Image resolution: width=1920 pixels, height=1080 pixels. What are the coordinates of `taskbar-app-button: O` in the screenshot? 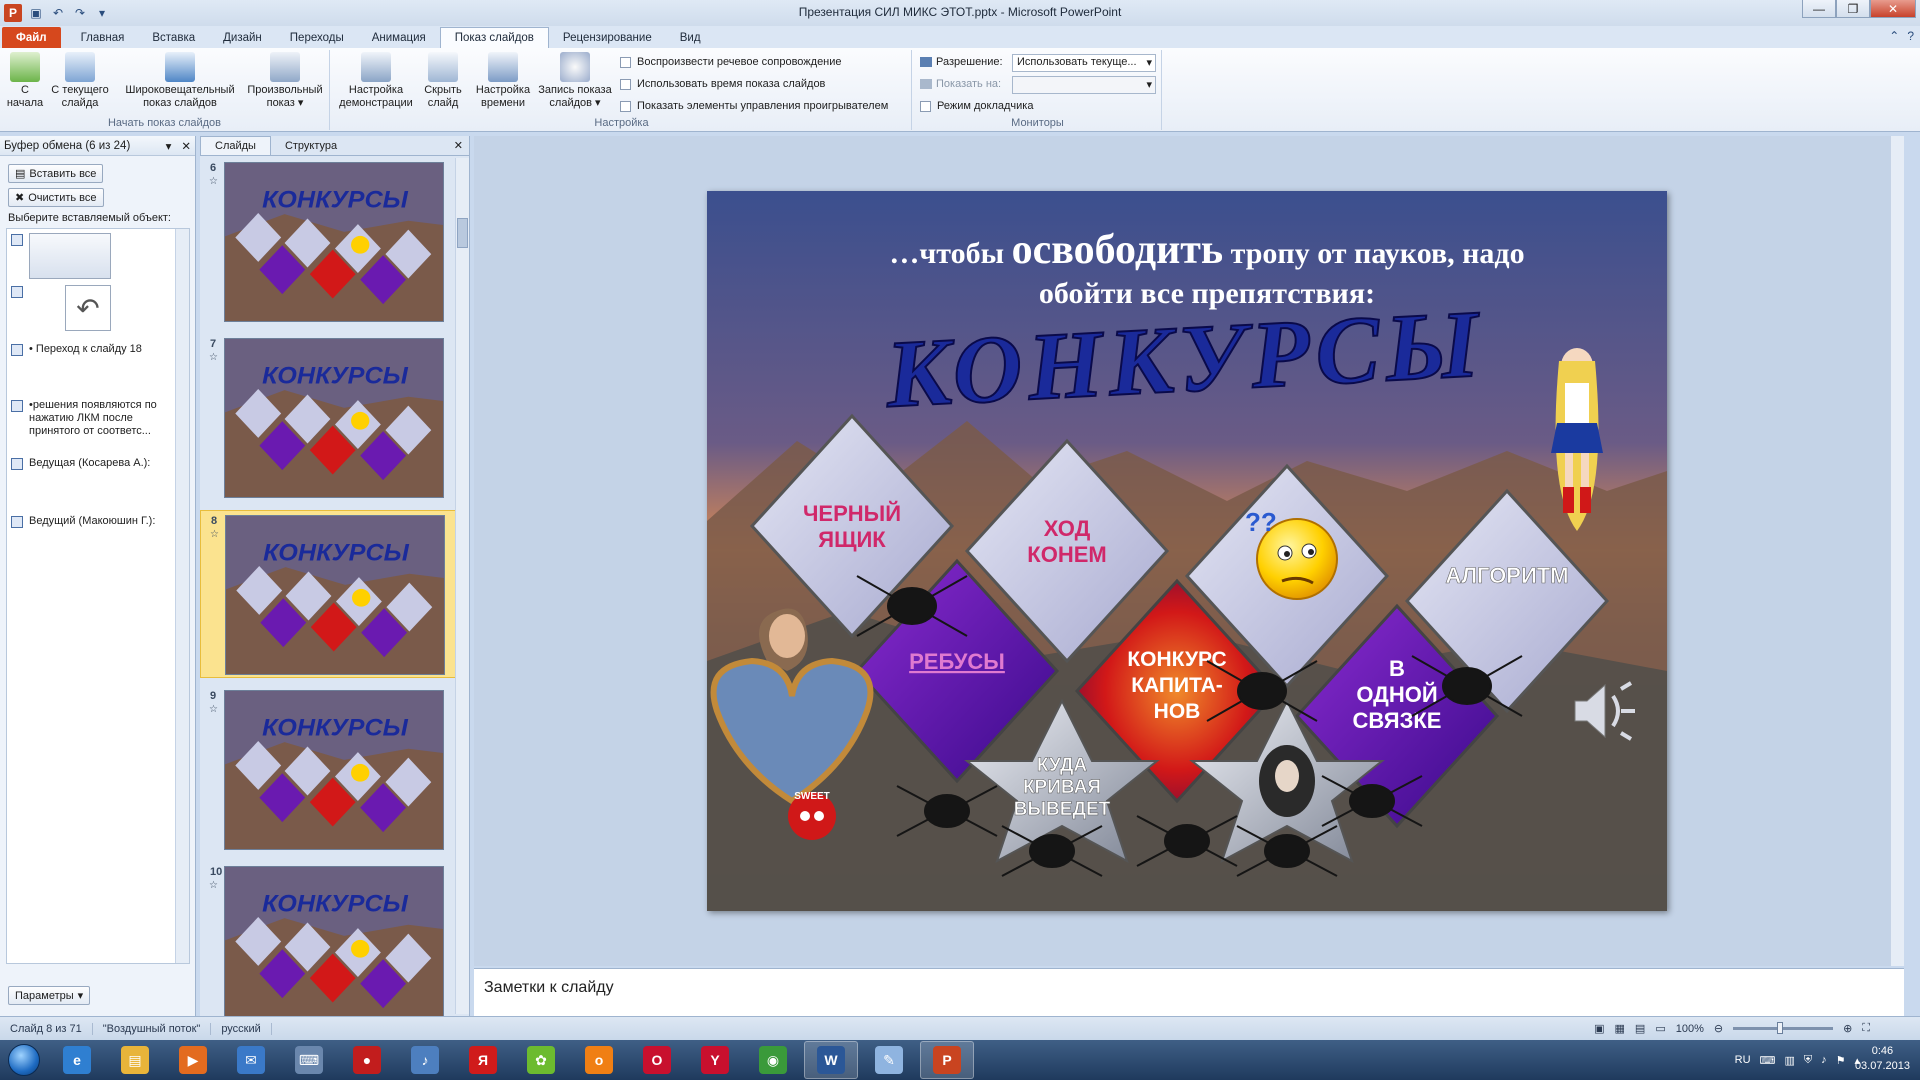 It's located at (657, 1060).